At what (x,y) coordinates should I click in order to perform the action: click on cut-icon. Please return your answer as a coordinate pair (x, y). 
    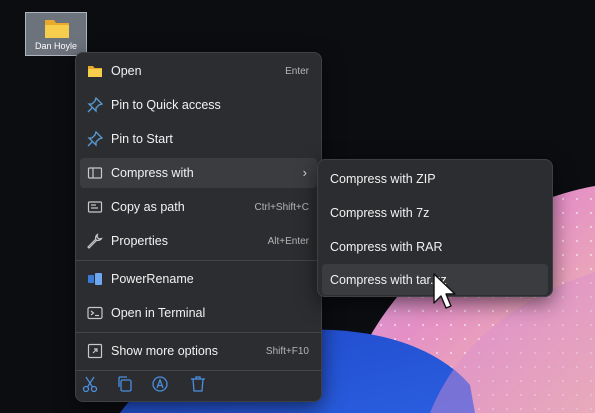
    Looking at the image, I should click on (90, 384).